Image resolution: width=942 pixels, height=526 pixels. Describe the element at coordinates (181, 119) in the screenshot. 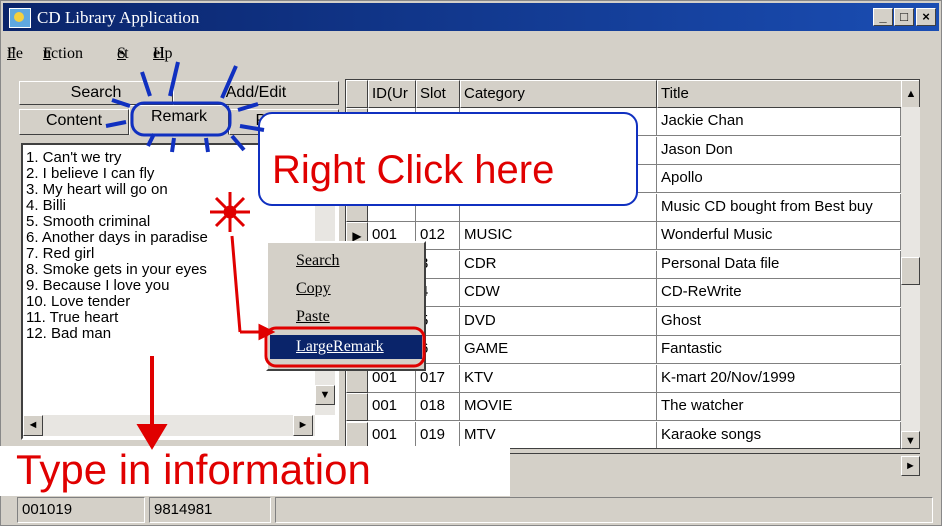

I see `remark-highlight-box` at that location.